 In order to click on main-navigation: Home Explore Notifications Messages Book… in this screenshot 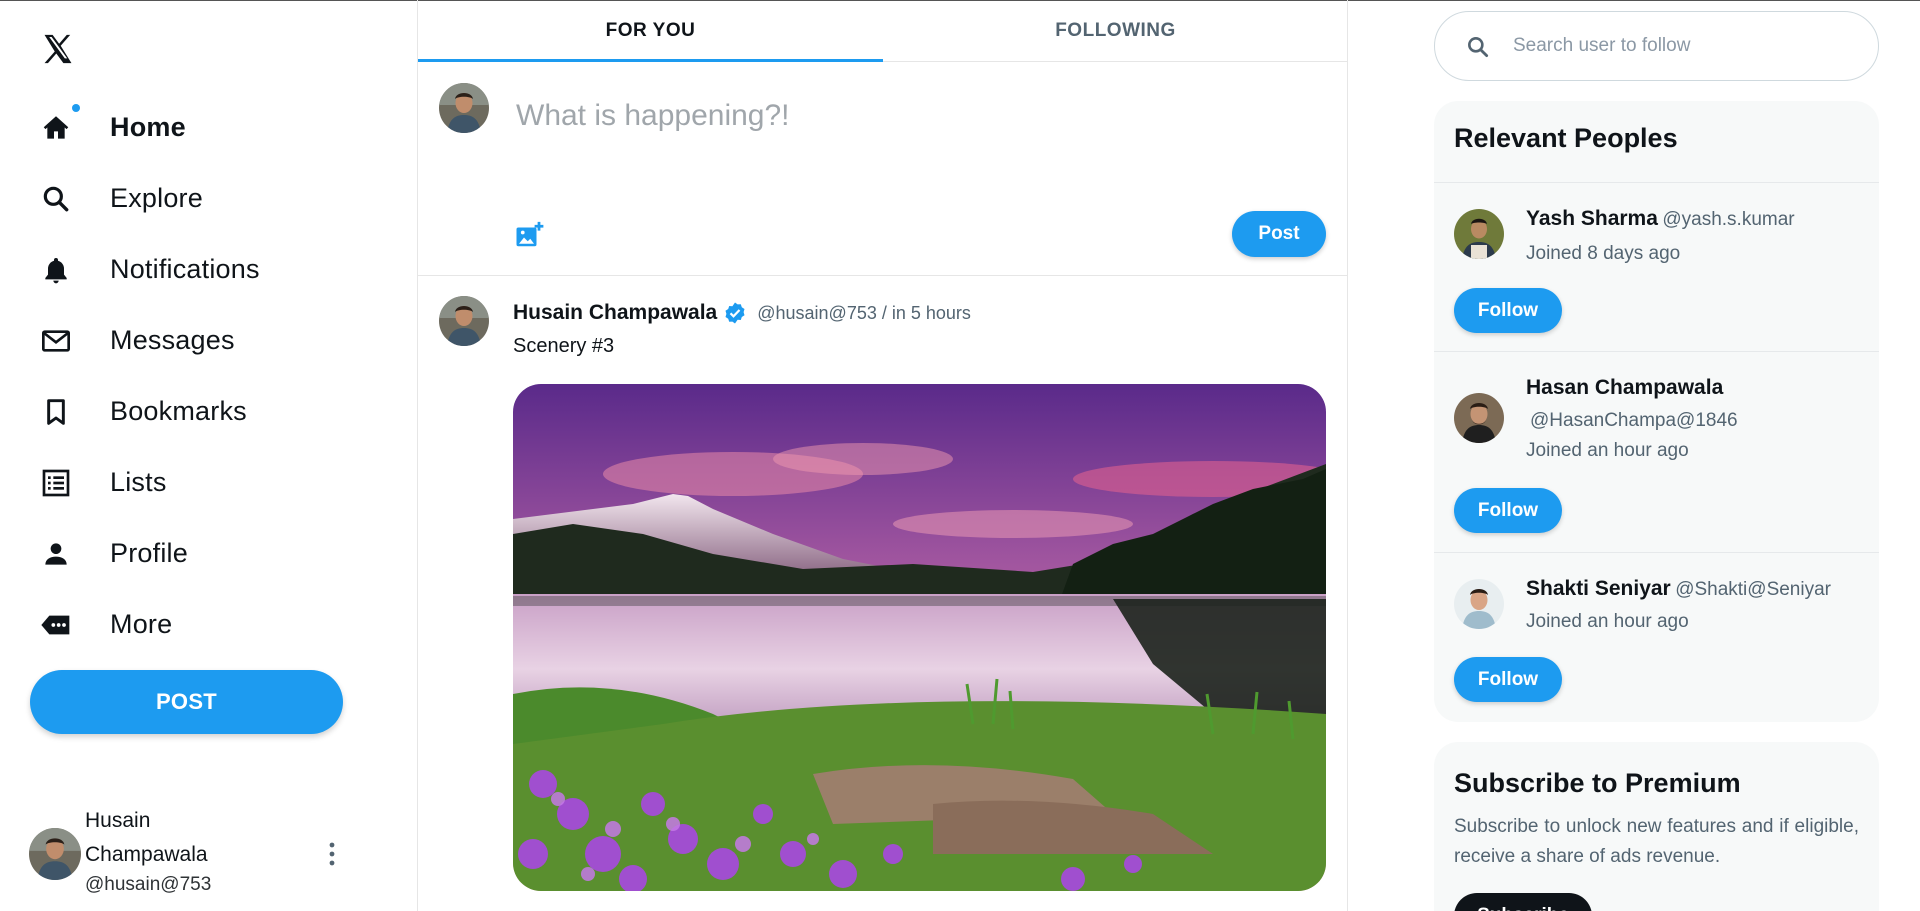, I will do `click(150, 376)`.